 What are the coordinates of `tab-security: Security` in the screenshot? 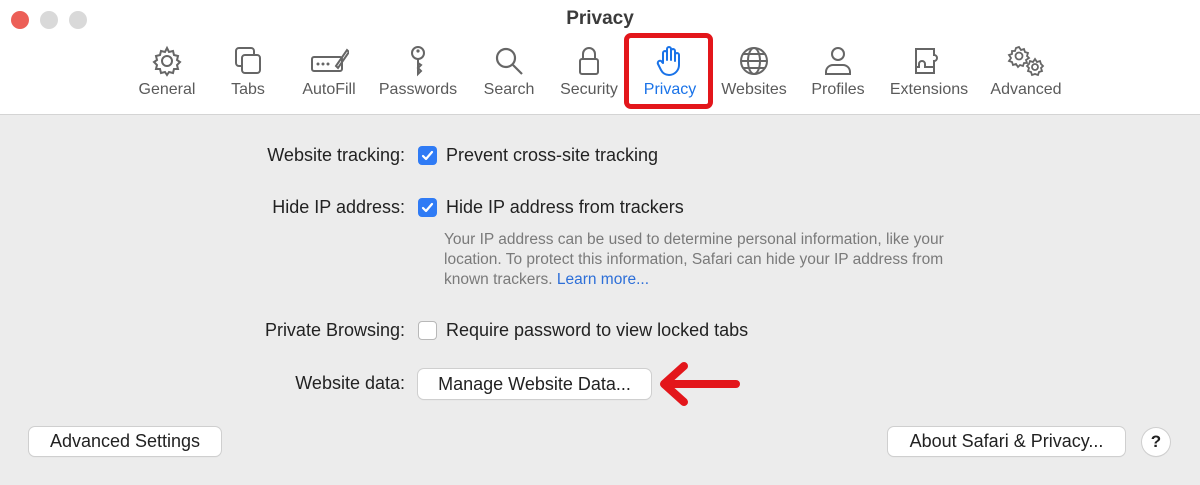 It's located at (589, 73).